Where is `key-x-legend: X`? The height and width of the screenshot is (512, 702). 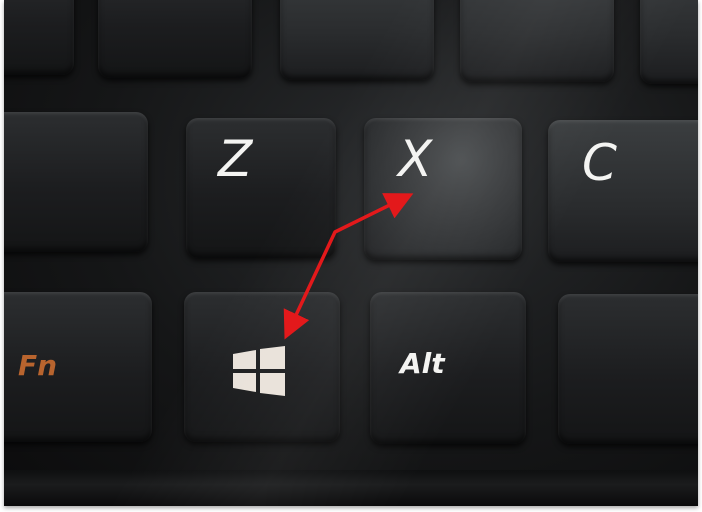
key-x-legend: X is located at coordinates (415, 159).